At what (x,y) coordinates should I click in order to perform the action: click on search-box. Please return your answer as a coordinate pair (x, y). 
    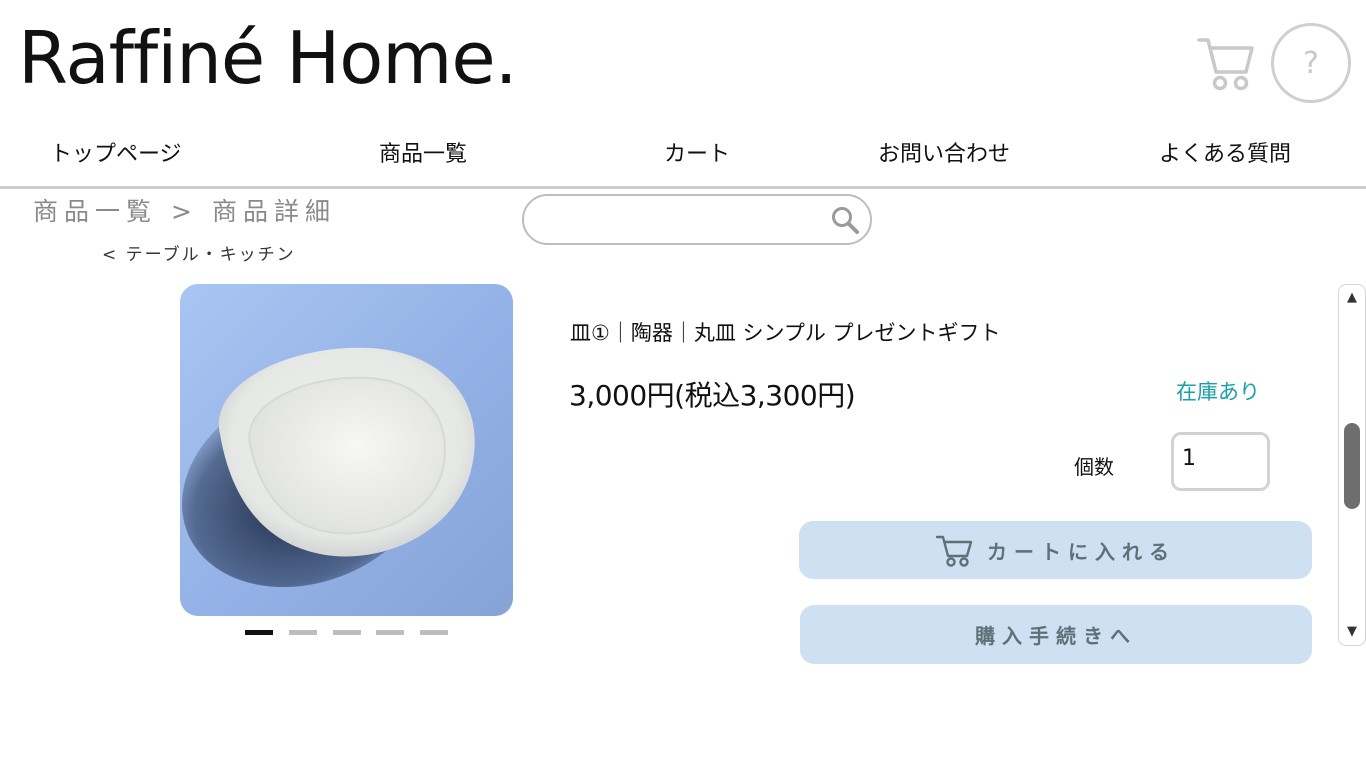
    Looking at the image, I should click on (697, 219).